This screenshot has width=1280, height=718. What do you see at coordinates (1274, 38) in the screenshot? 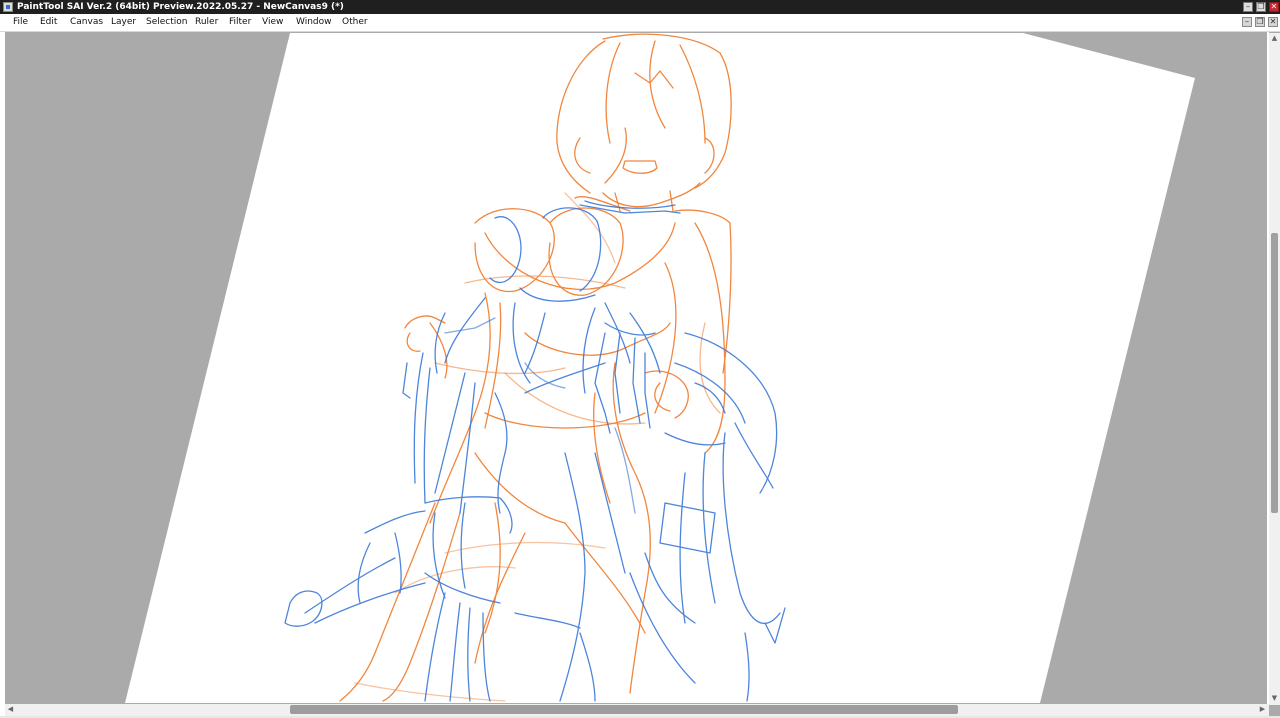
I see `scroll-up-icon: ▲` at bounding box center [1274, 38].